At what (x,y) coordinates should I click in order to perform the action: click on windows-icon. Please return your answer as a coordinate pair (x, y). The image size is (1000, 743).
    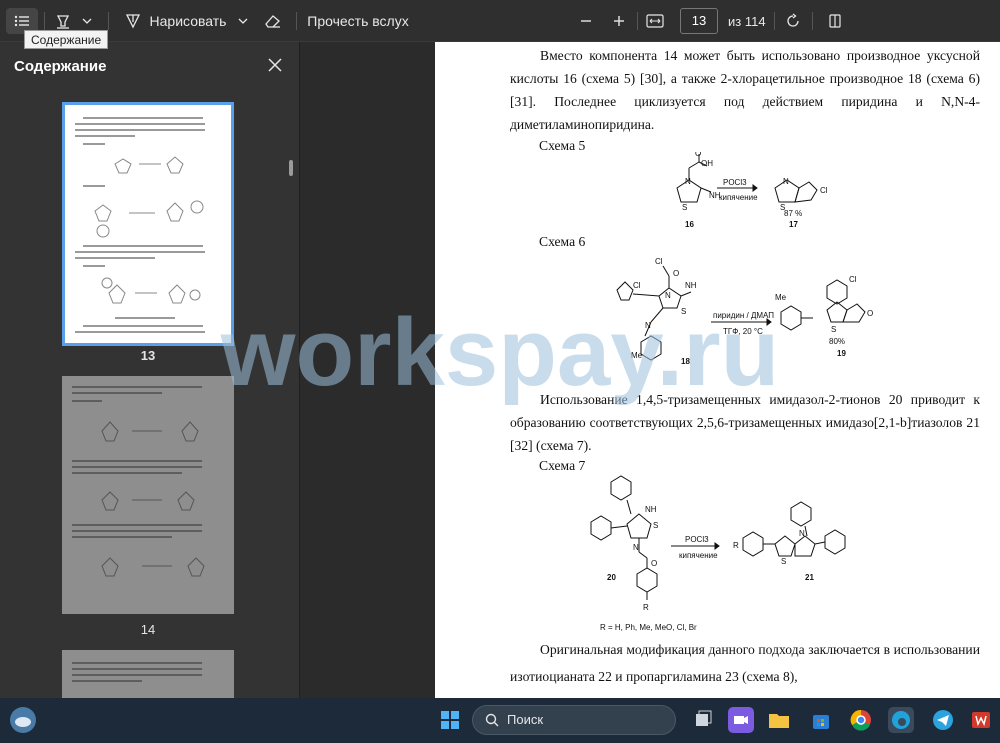
    Looking at the image, I should click on (450, 720).